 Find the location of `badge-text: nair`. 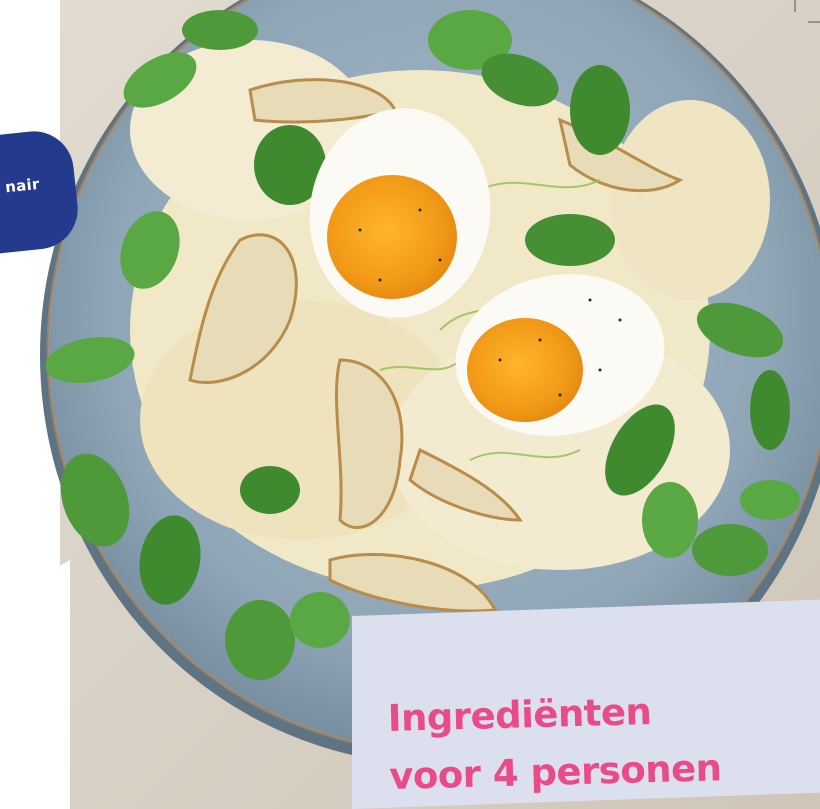

badge-text: nair is located at coordinates (22, 185).